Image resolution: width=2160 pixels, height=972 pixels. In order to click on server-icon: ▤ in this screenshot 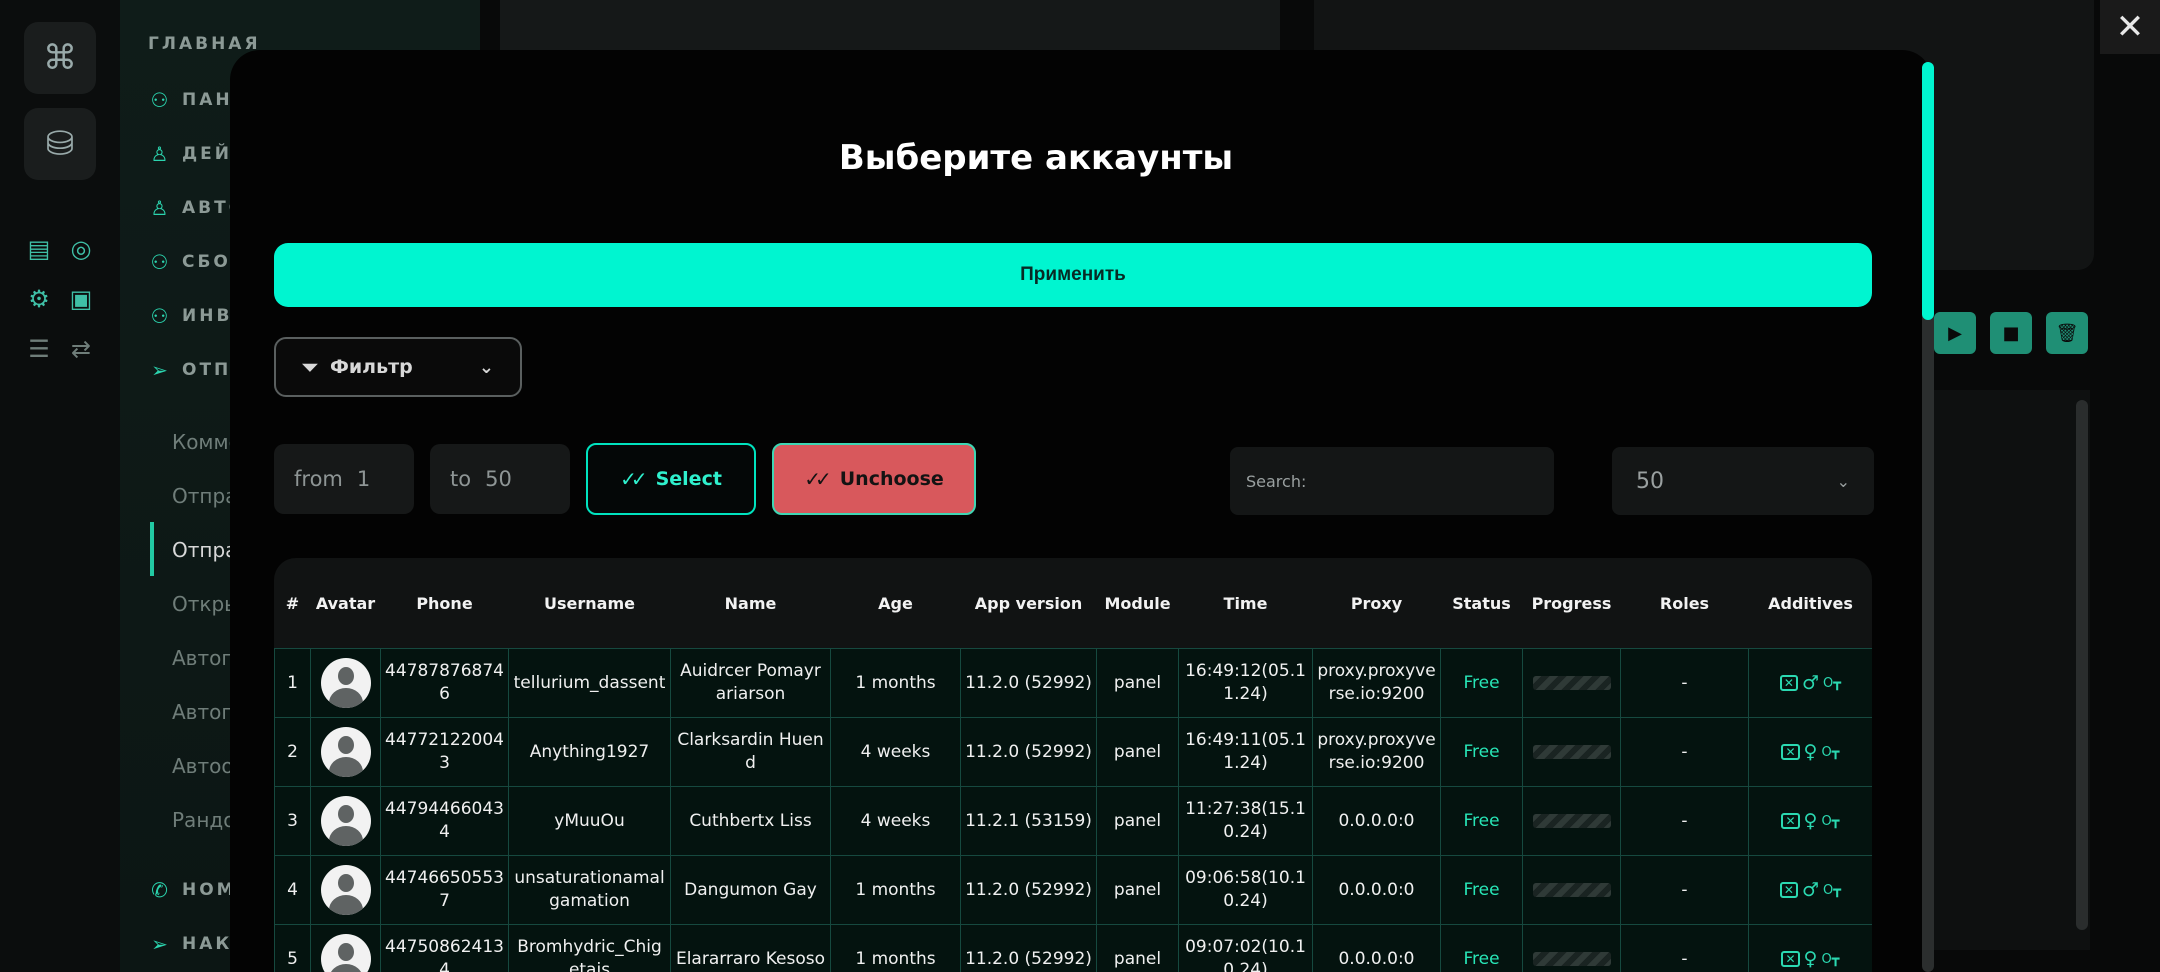, I will do `click(39, 249)`.